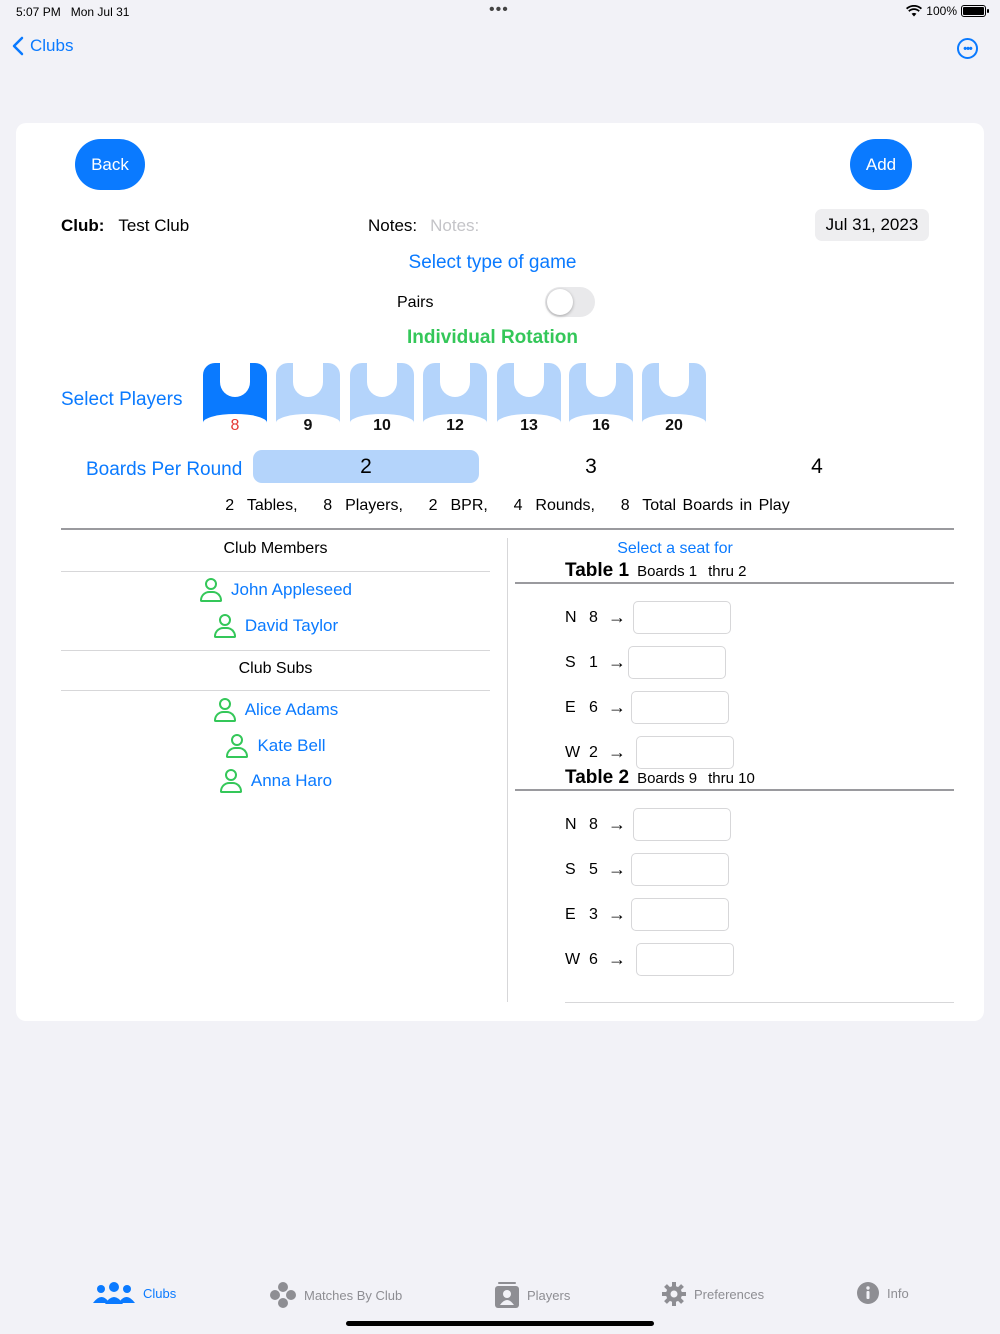 This screenshot has width=1000, height=1334. What do you see at coordinates (366, 466) in the screenshot?
I see `bpr-option-2: 2` at bounding box center [366, 466].